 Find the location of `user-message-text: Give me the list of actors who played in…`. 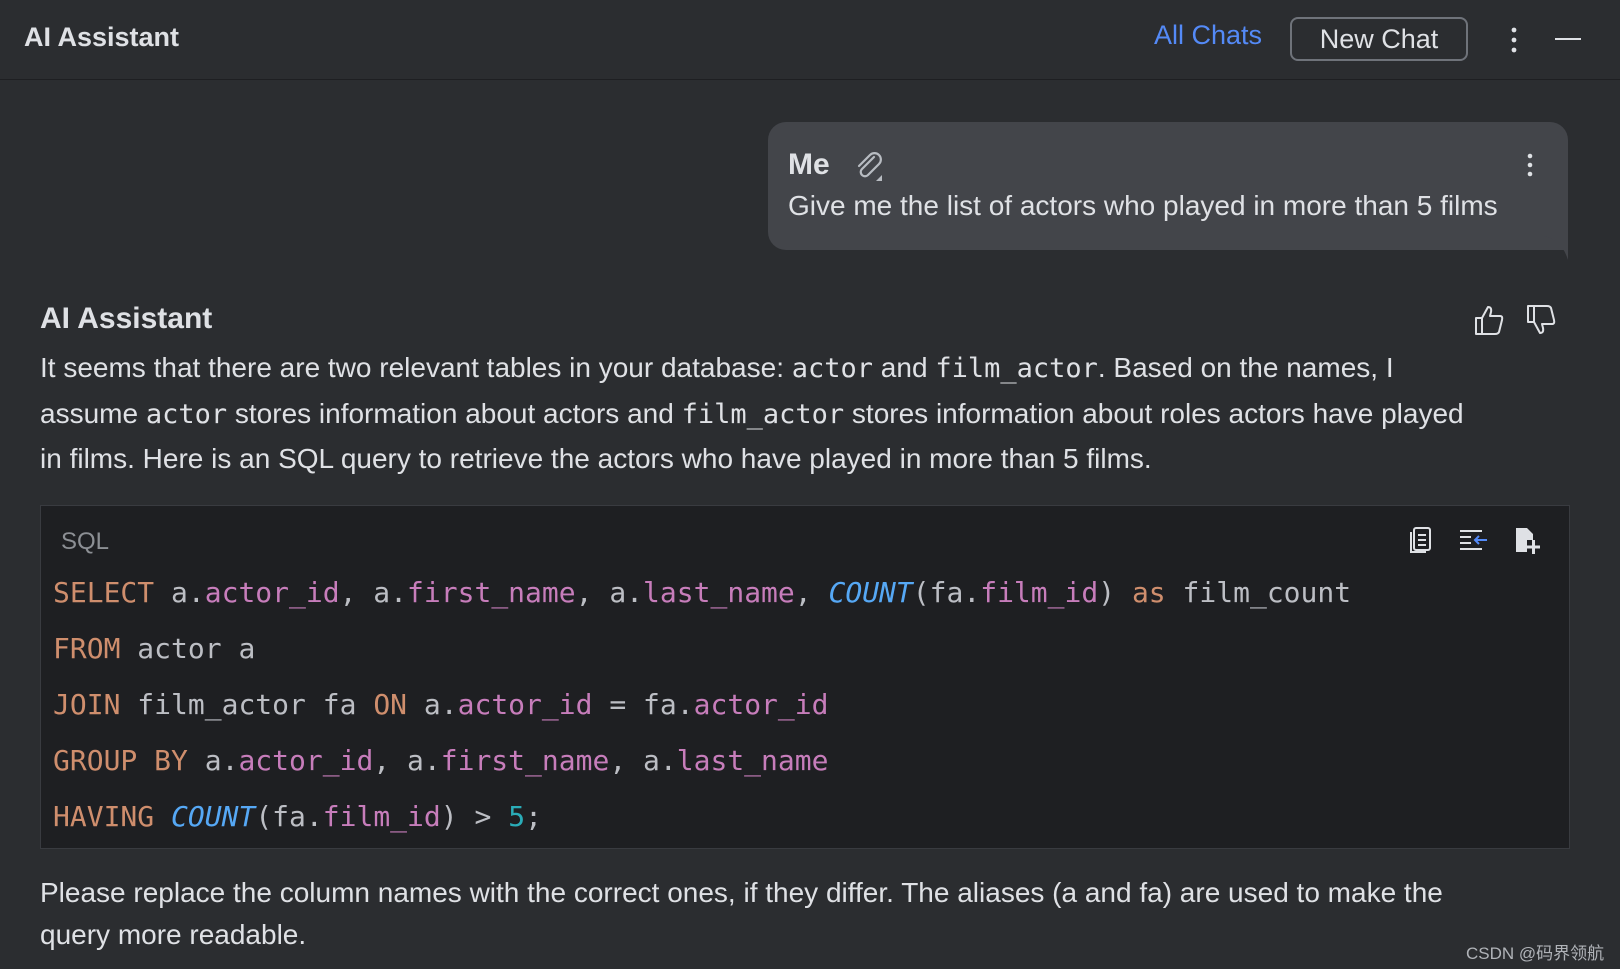

user-message-text: Give me the list of actors who played in… is located at coordinates (1143, 205).